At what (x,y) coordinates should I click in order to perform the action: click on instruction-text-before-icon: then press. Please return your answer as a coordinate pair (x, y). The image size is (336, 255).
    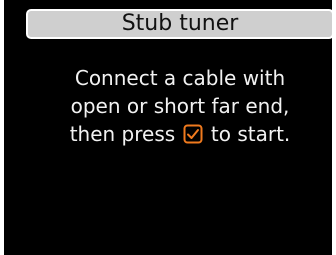
    Looking at the image, I should click on (122, 134).